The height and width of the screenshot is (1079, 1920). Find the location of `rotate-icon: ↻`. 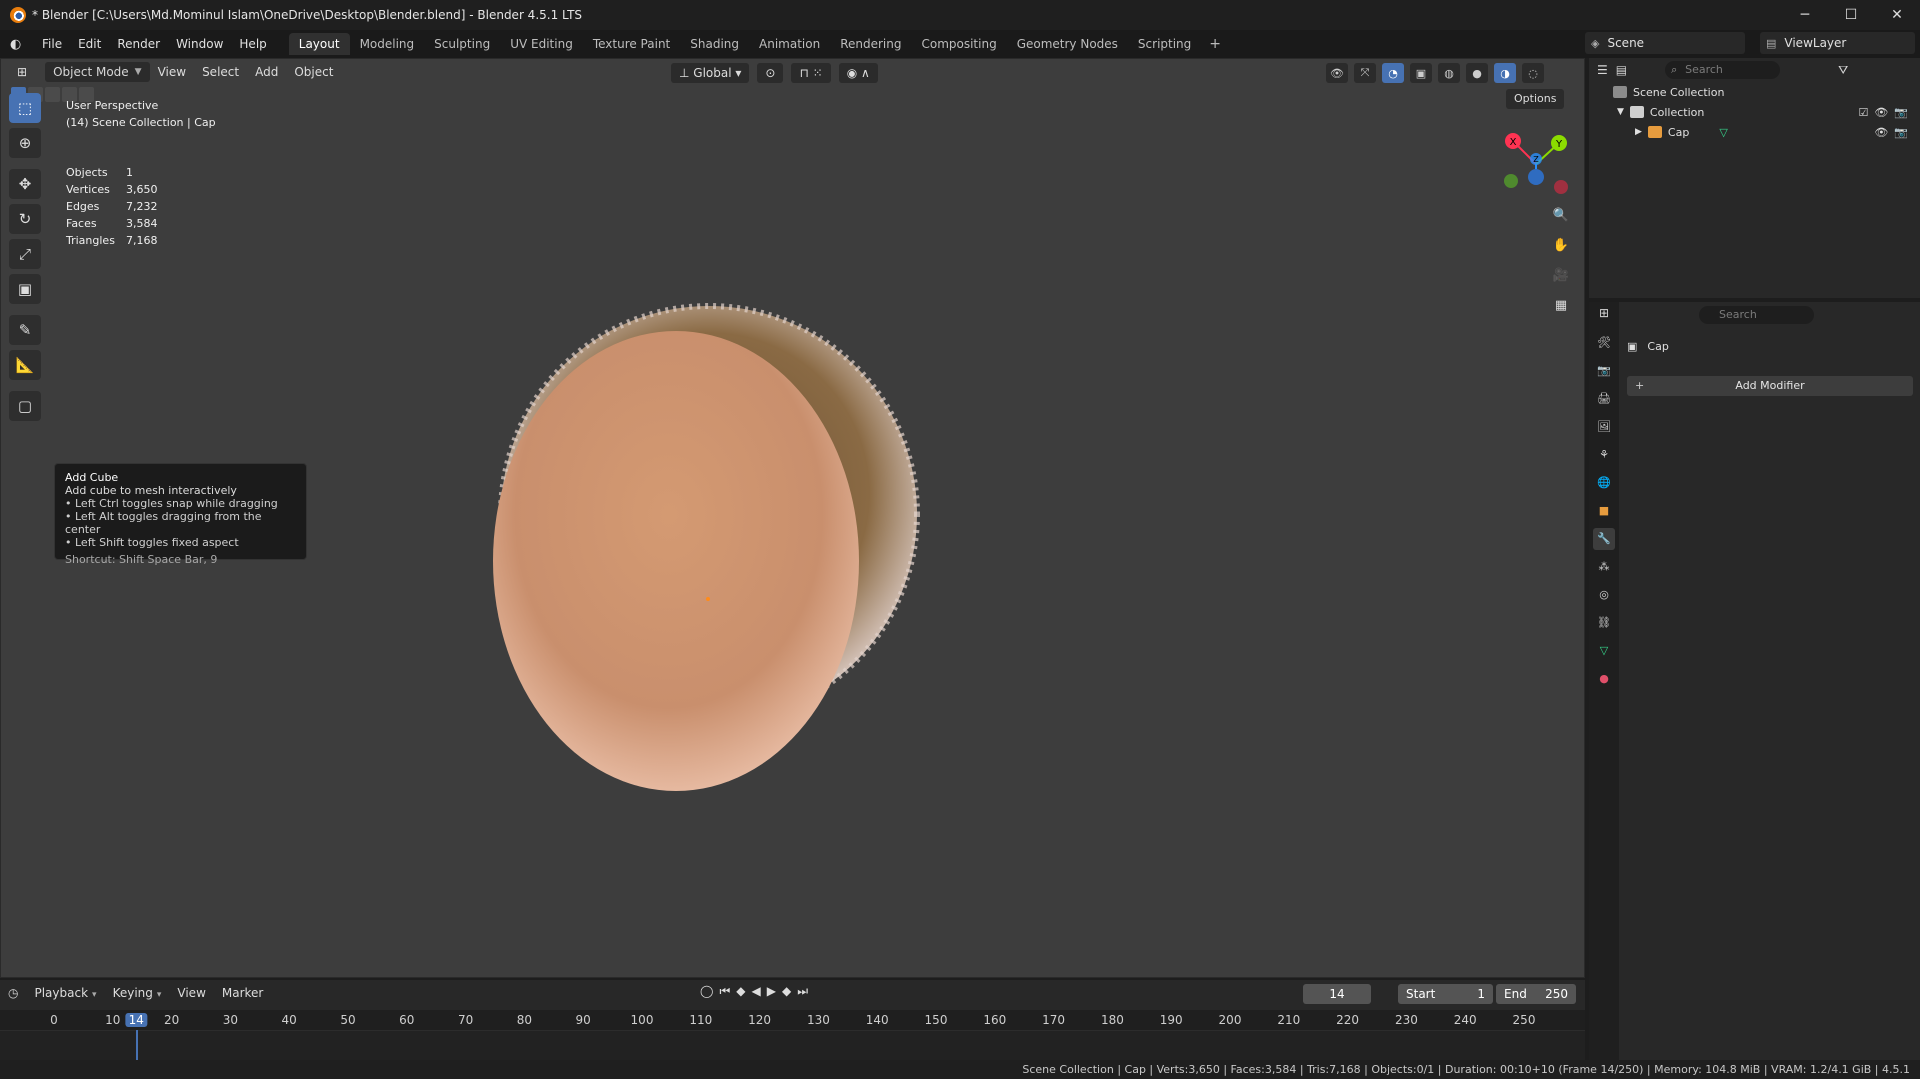

rotate-icon: ↻ is located at coordinates (25, 219).